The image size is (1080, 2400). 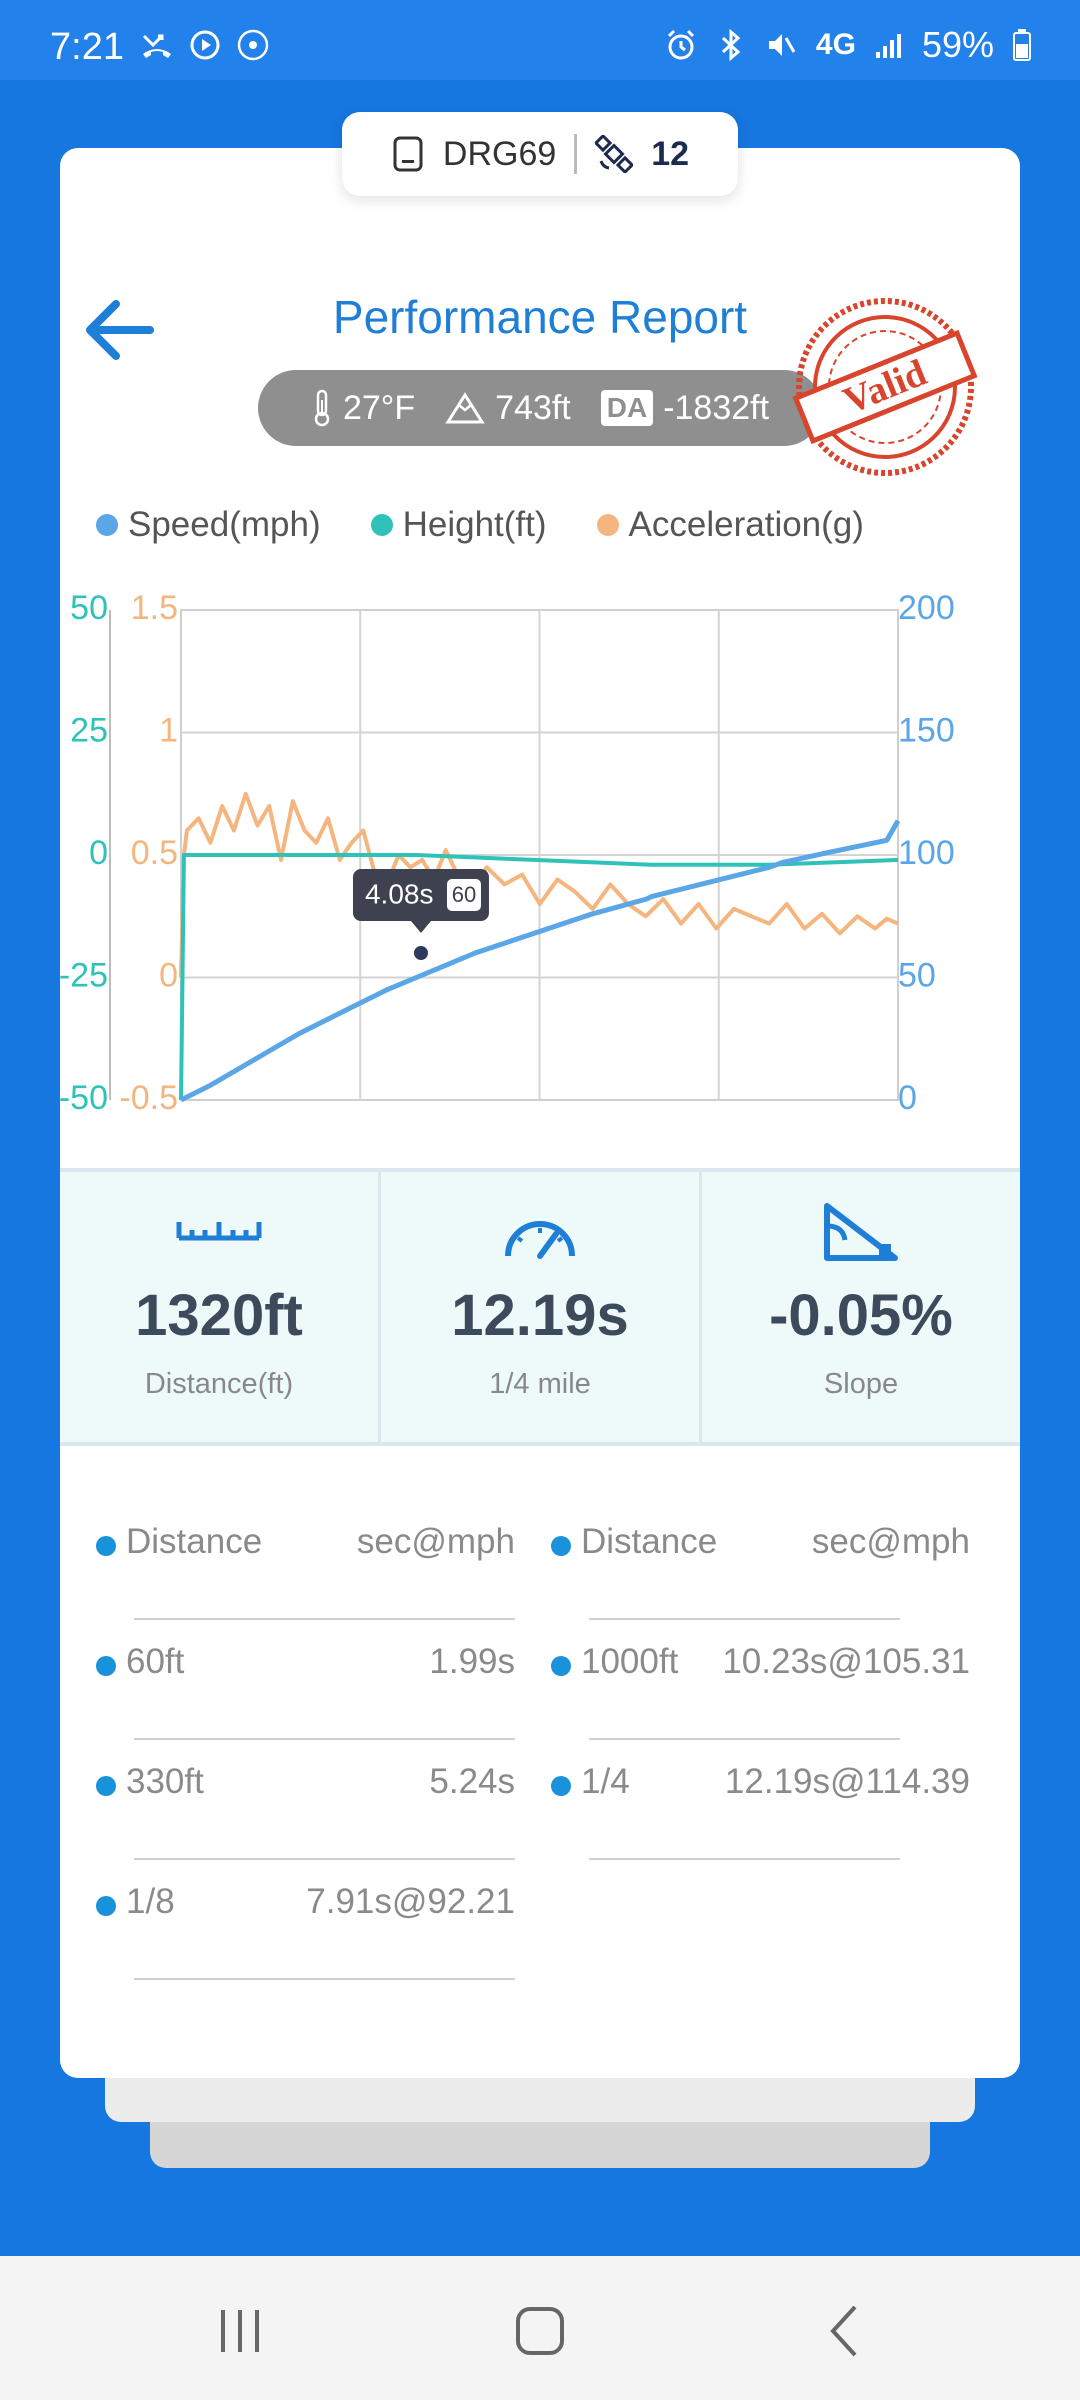 I want to click on speed-tick-label: 0, so click(x=907, y=1098).